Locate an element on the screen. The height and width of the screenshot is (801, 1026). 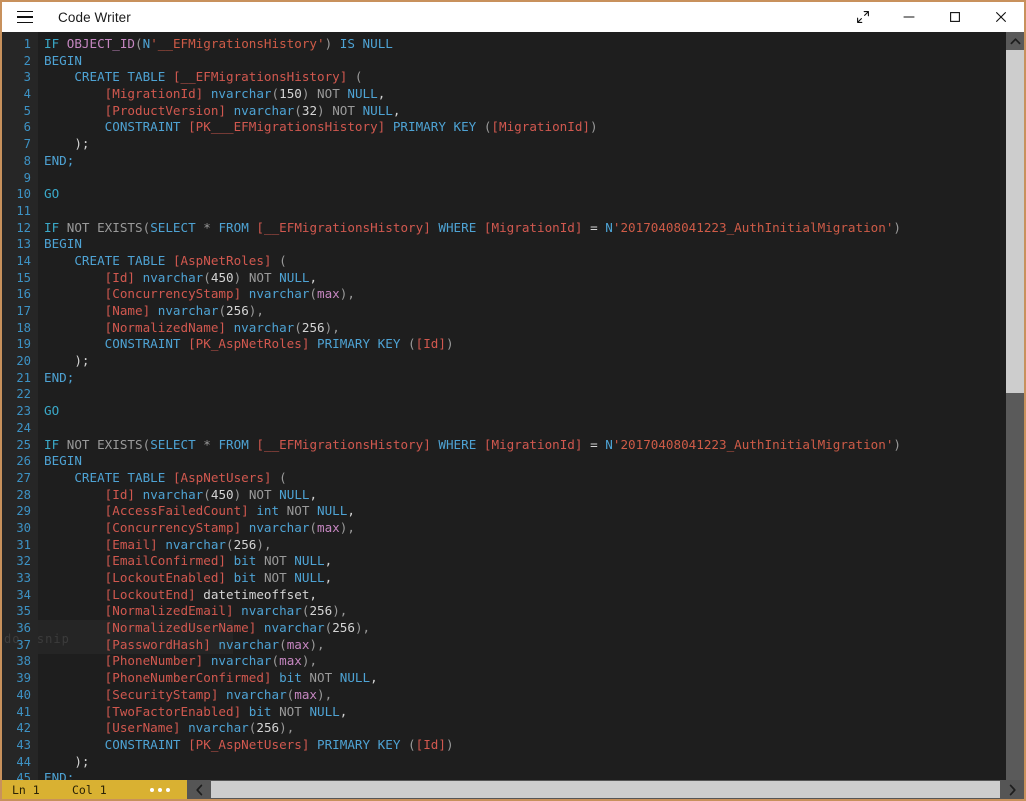
close-x-icon is located at coordinates (1001, 17).